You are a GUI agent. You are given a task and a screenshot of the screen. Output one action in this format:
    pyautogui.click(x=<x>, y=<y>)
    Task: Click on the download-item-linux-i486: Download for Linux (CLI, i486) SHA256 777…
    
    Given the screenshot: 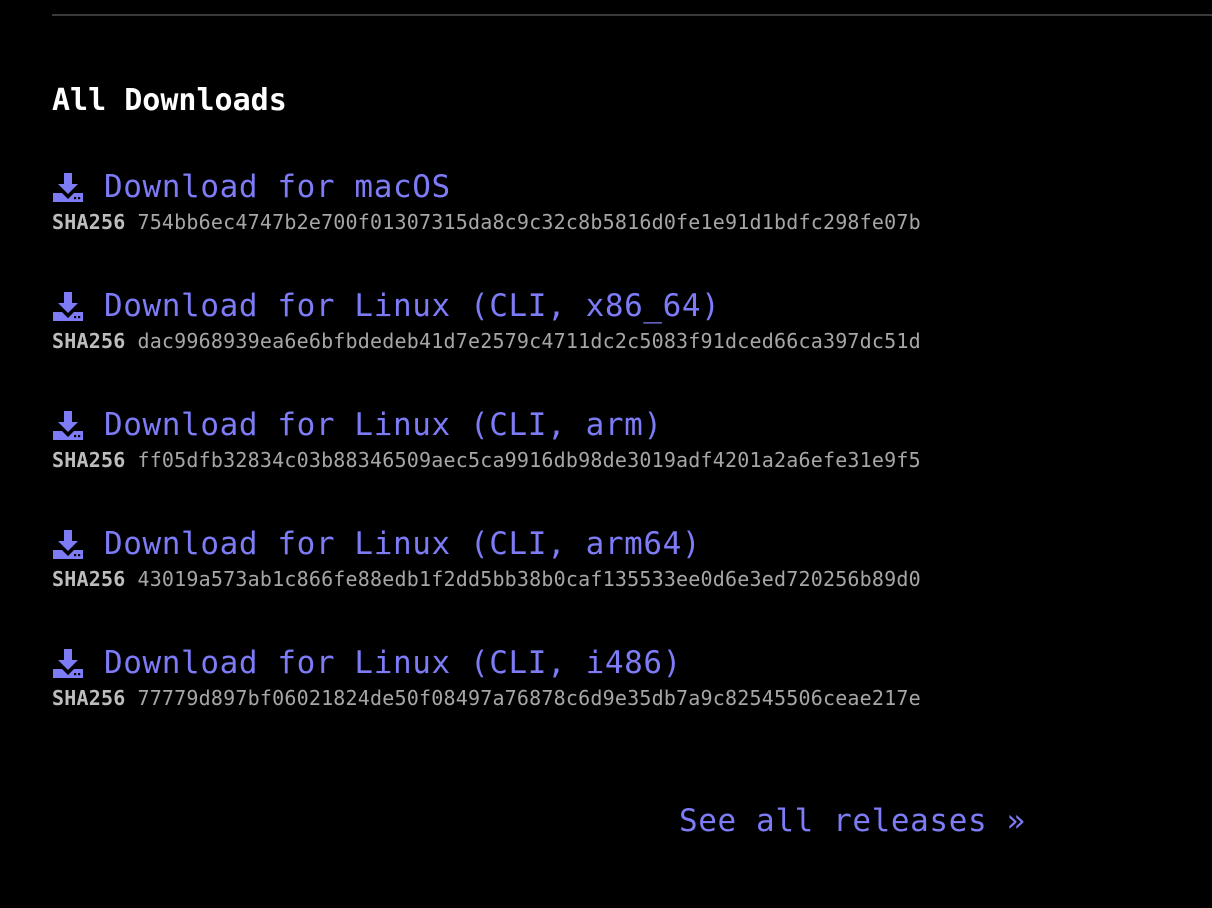 What is the action you would take?
    pyautogui.click(x=552, y=677)
    